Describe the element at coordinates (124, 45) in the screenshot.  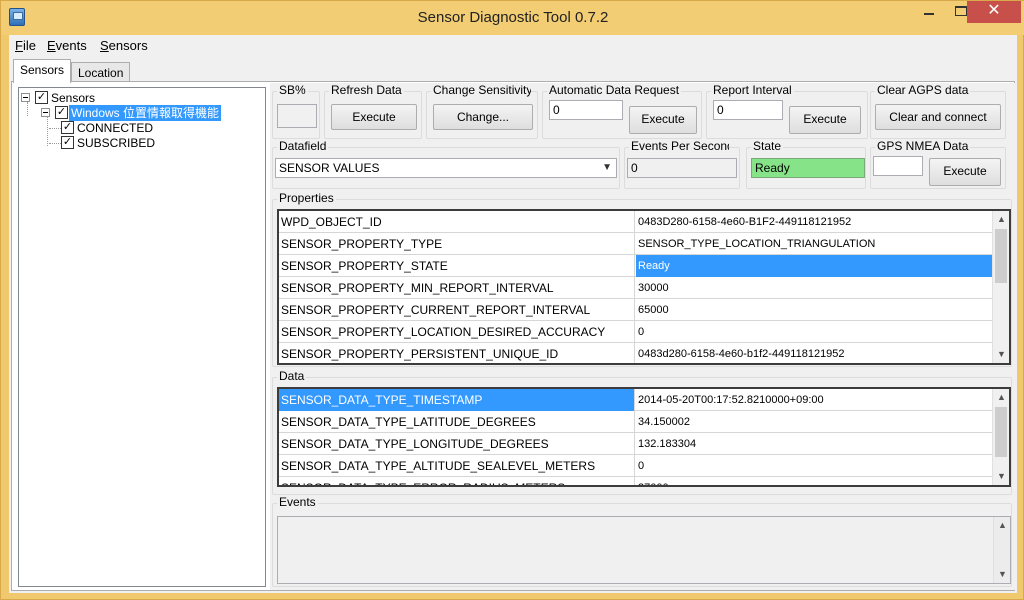
I see `menu-sensors: Sensors` at that location.